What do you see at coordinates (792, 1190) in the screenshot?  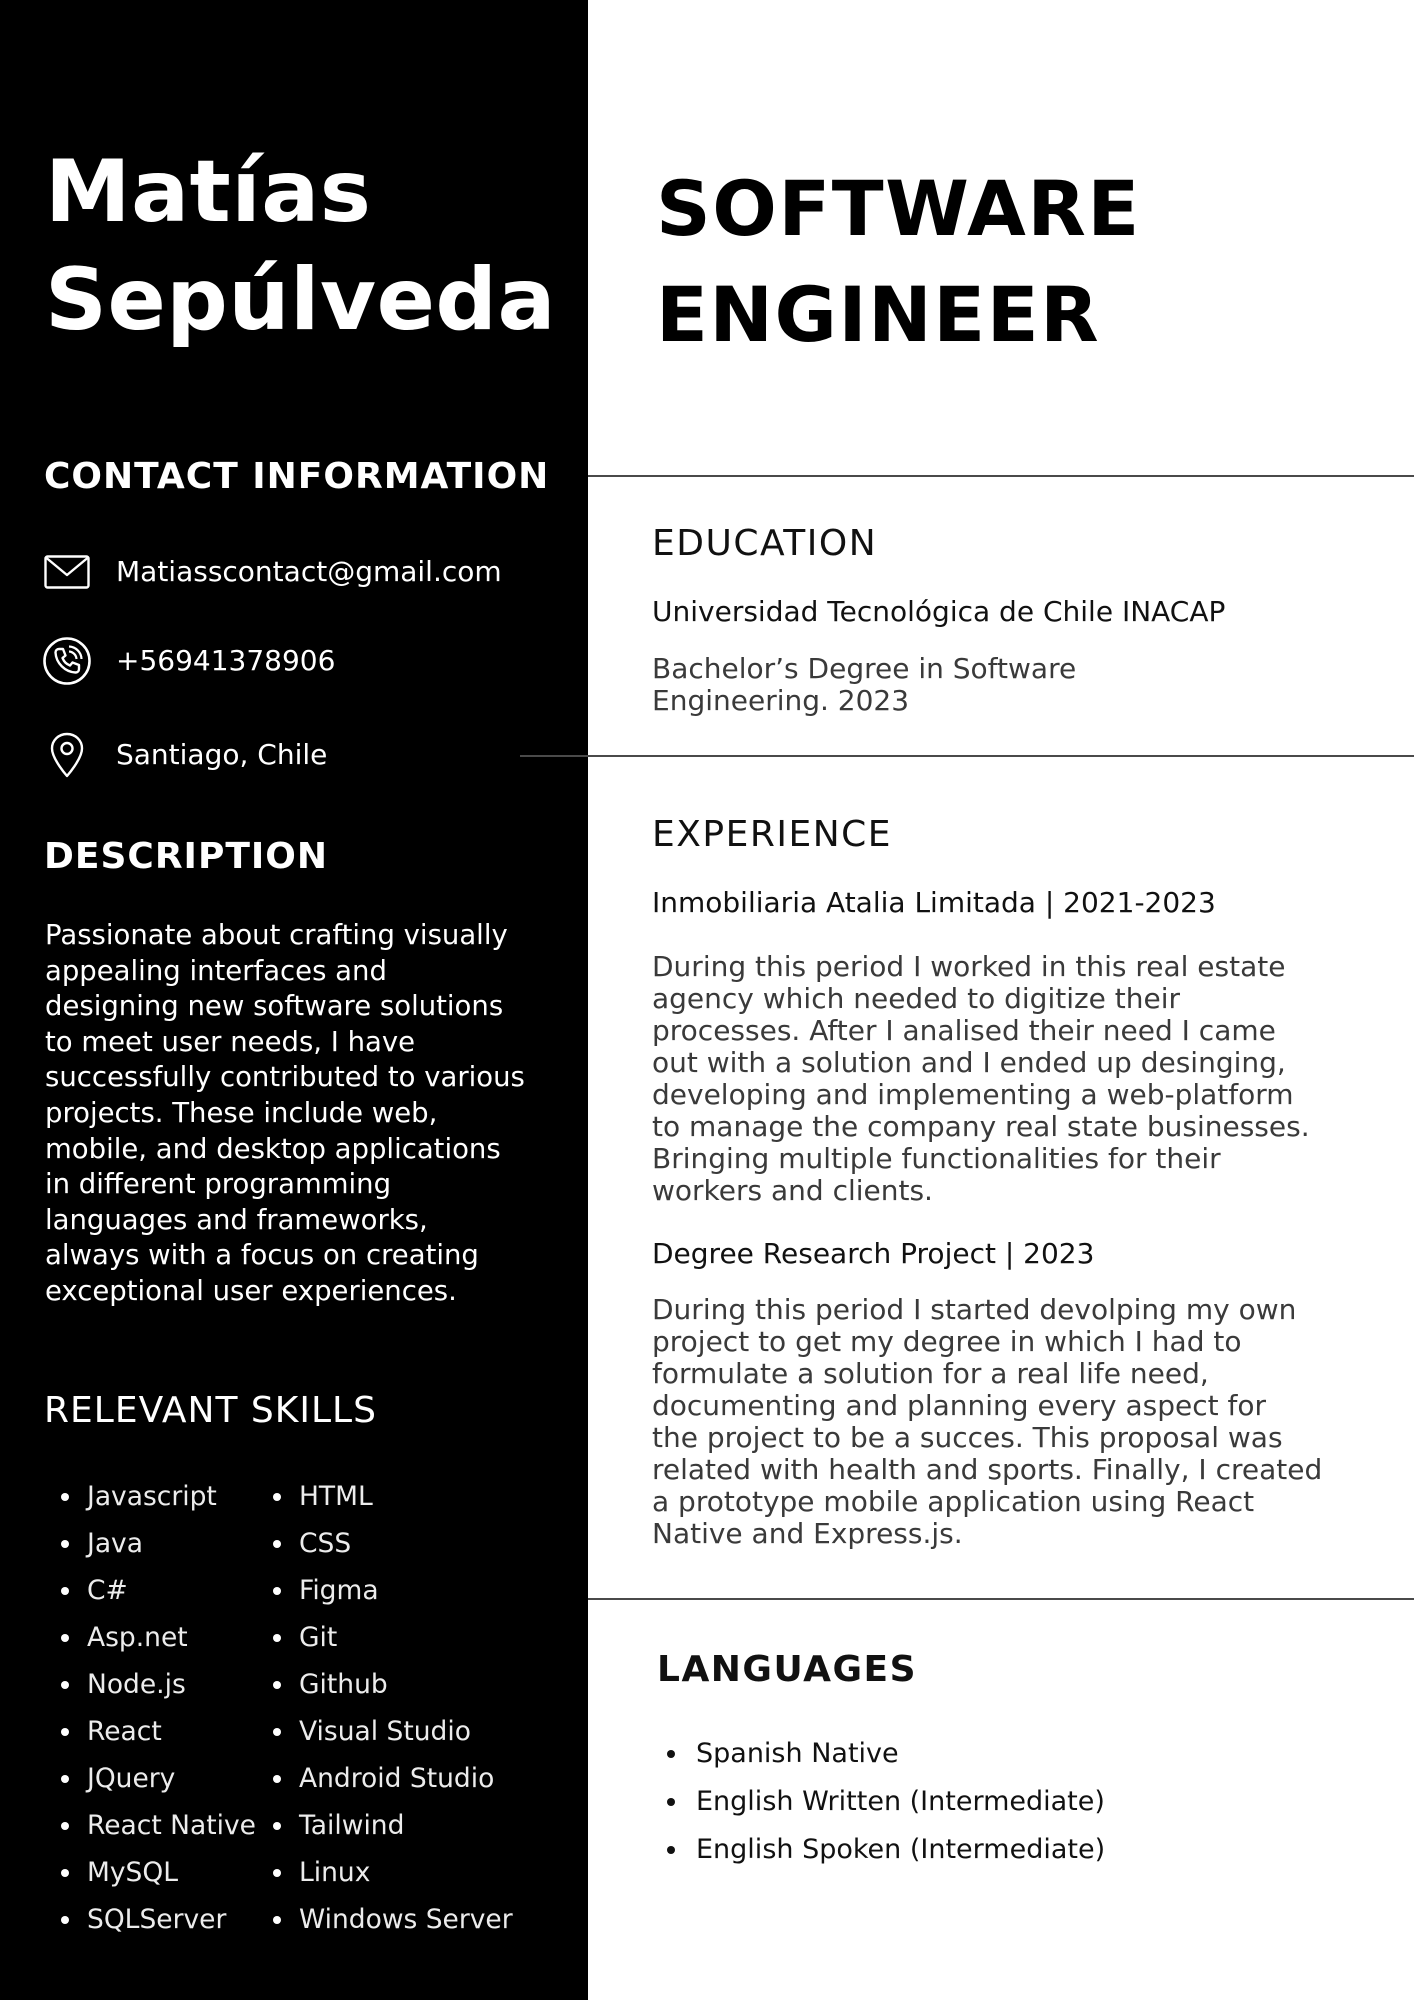 I see `job-description-line: workers and clients.` at bounding box center [792, 1190].